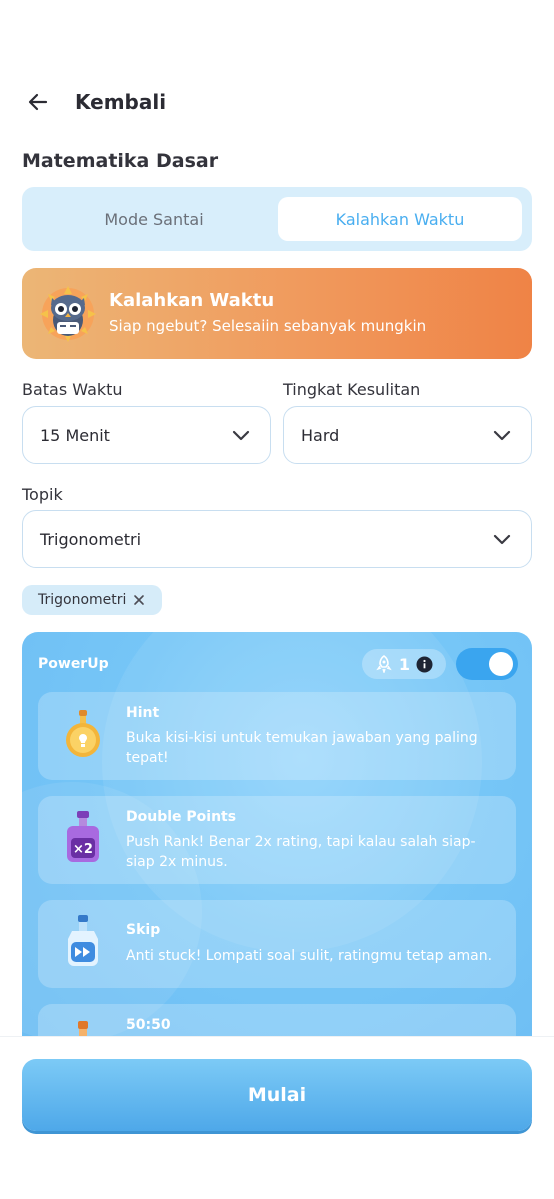 The image size is (554, 1199). I want to click on powerup-name: Double Points, so click(181, 817).